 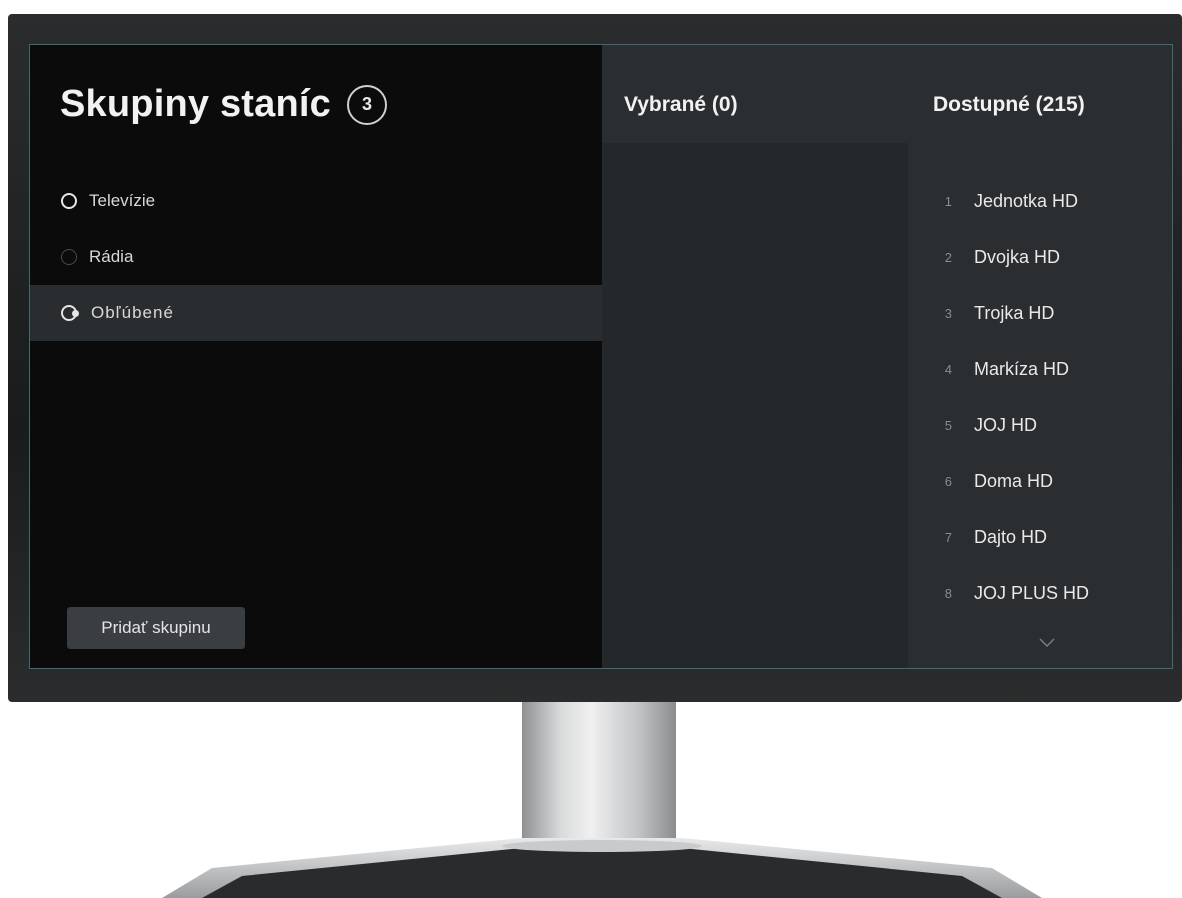 I want to click on channel-number: 2, so click(x=948, y=257).